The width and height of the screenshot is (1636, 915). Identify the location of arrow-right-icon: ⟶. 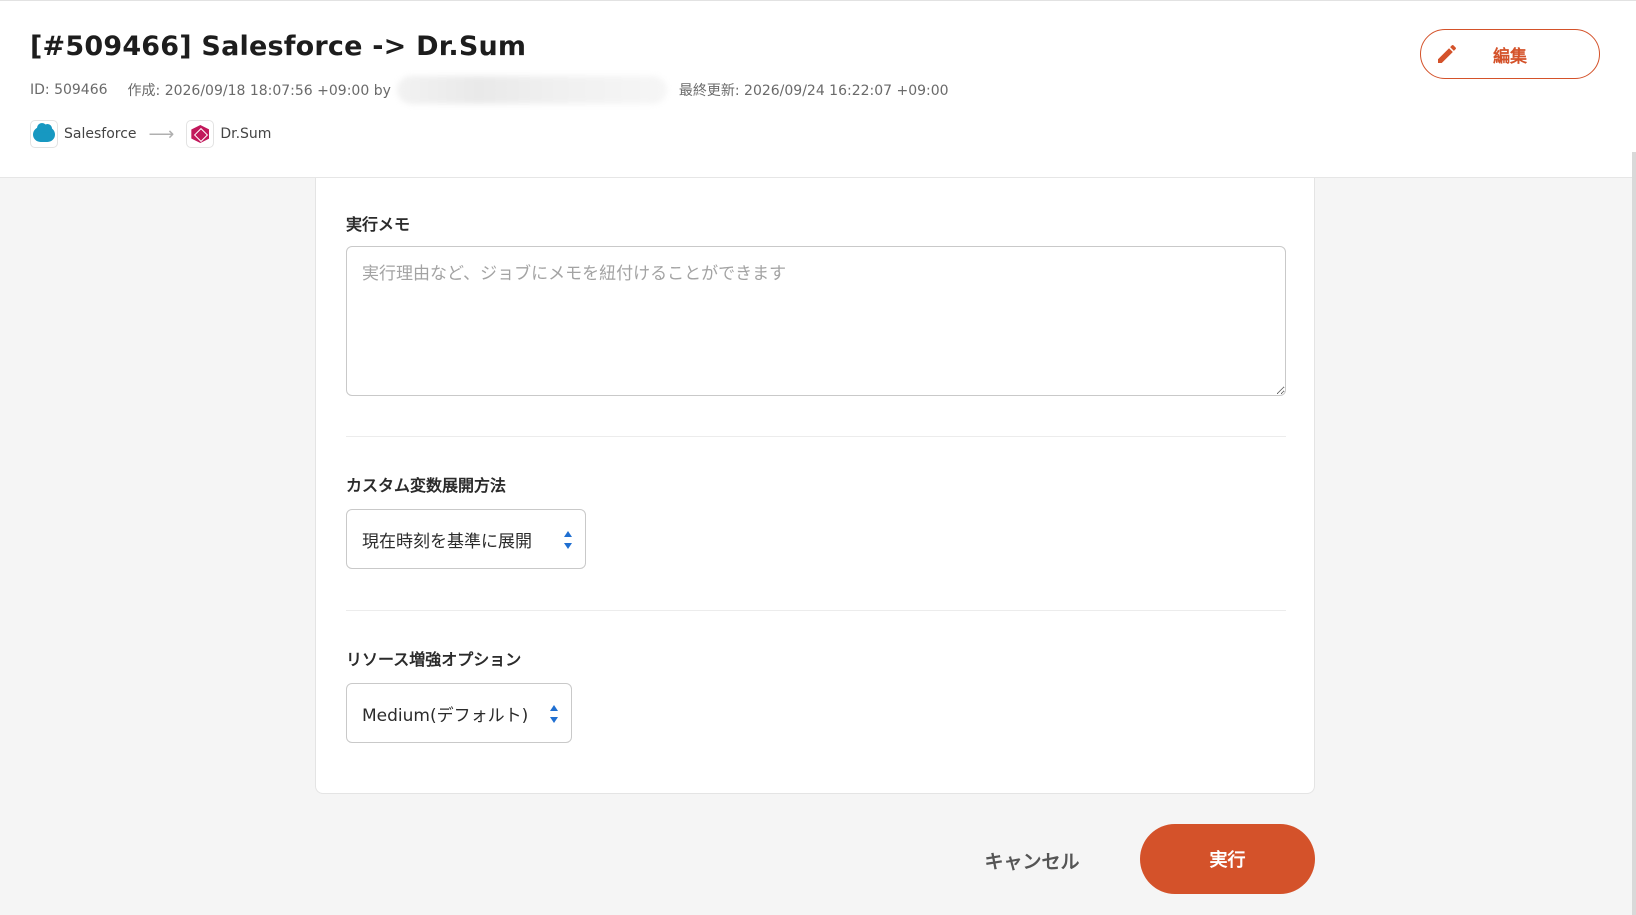
(161, 134).